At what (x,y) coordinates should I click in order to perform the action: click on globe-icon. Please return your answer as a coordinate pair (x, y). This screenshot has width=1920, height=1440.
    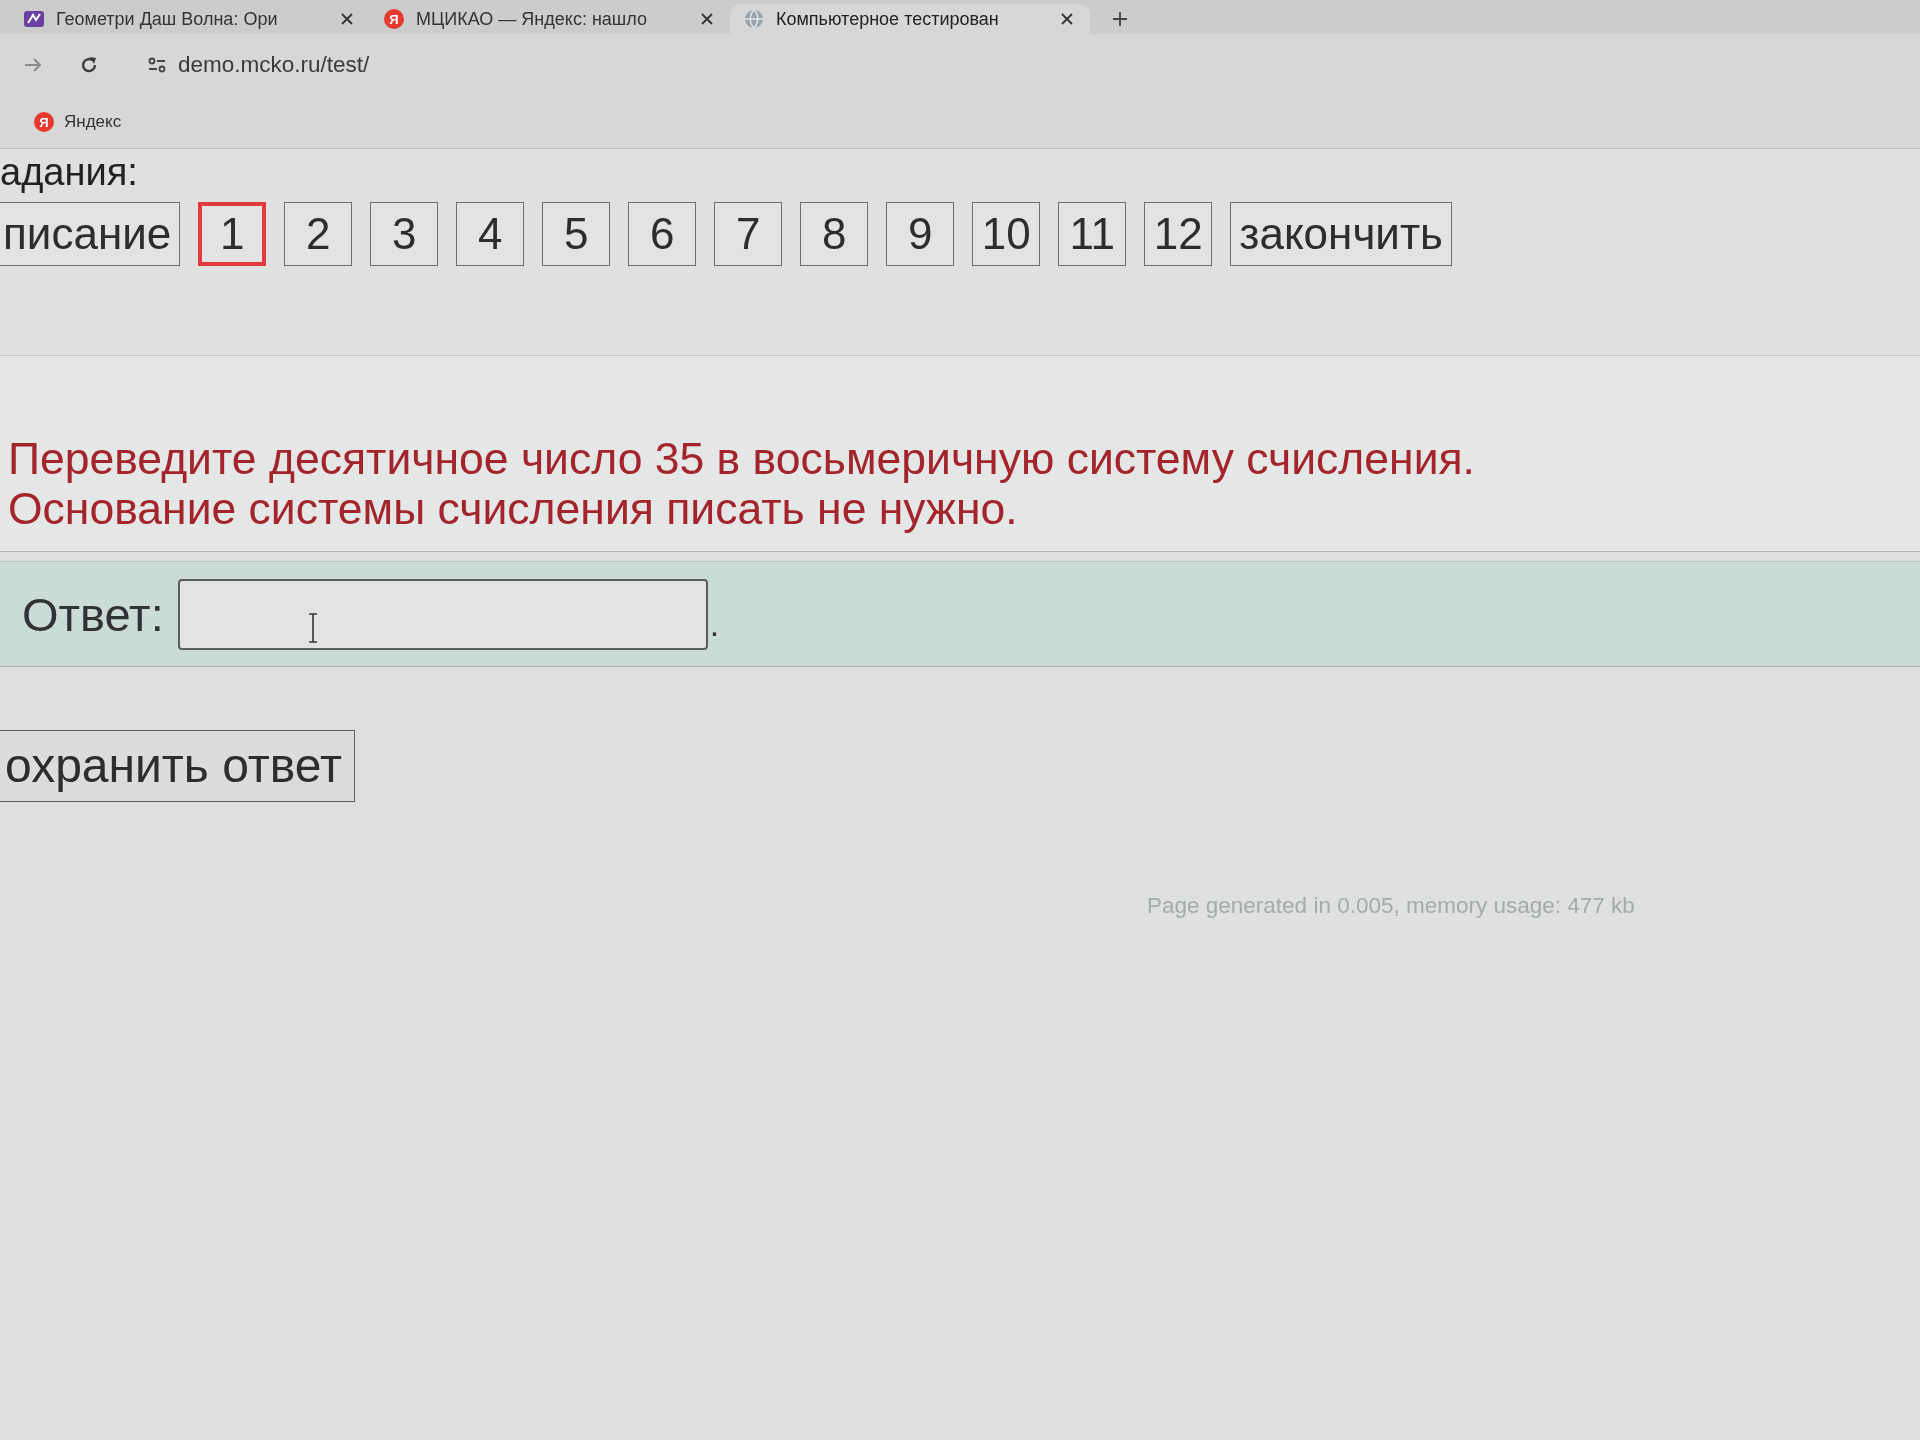
    Looking at the image, I should click on (754, 19).